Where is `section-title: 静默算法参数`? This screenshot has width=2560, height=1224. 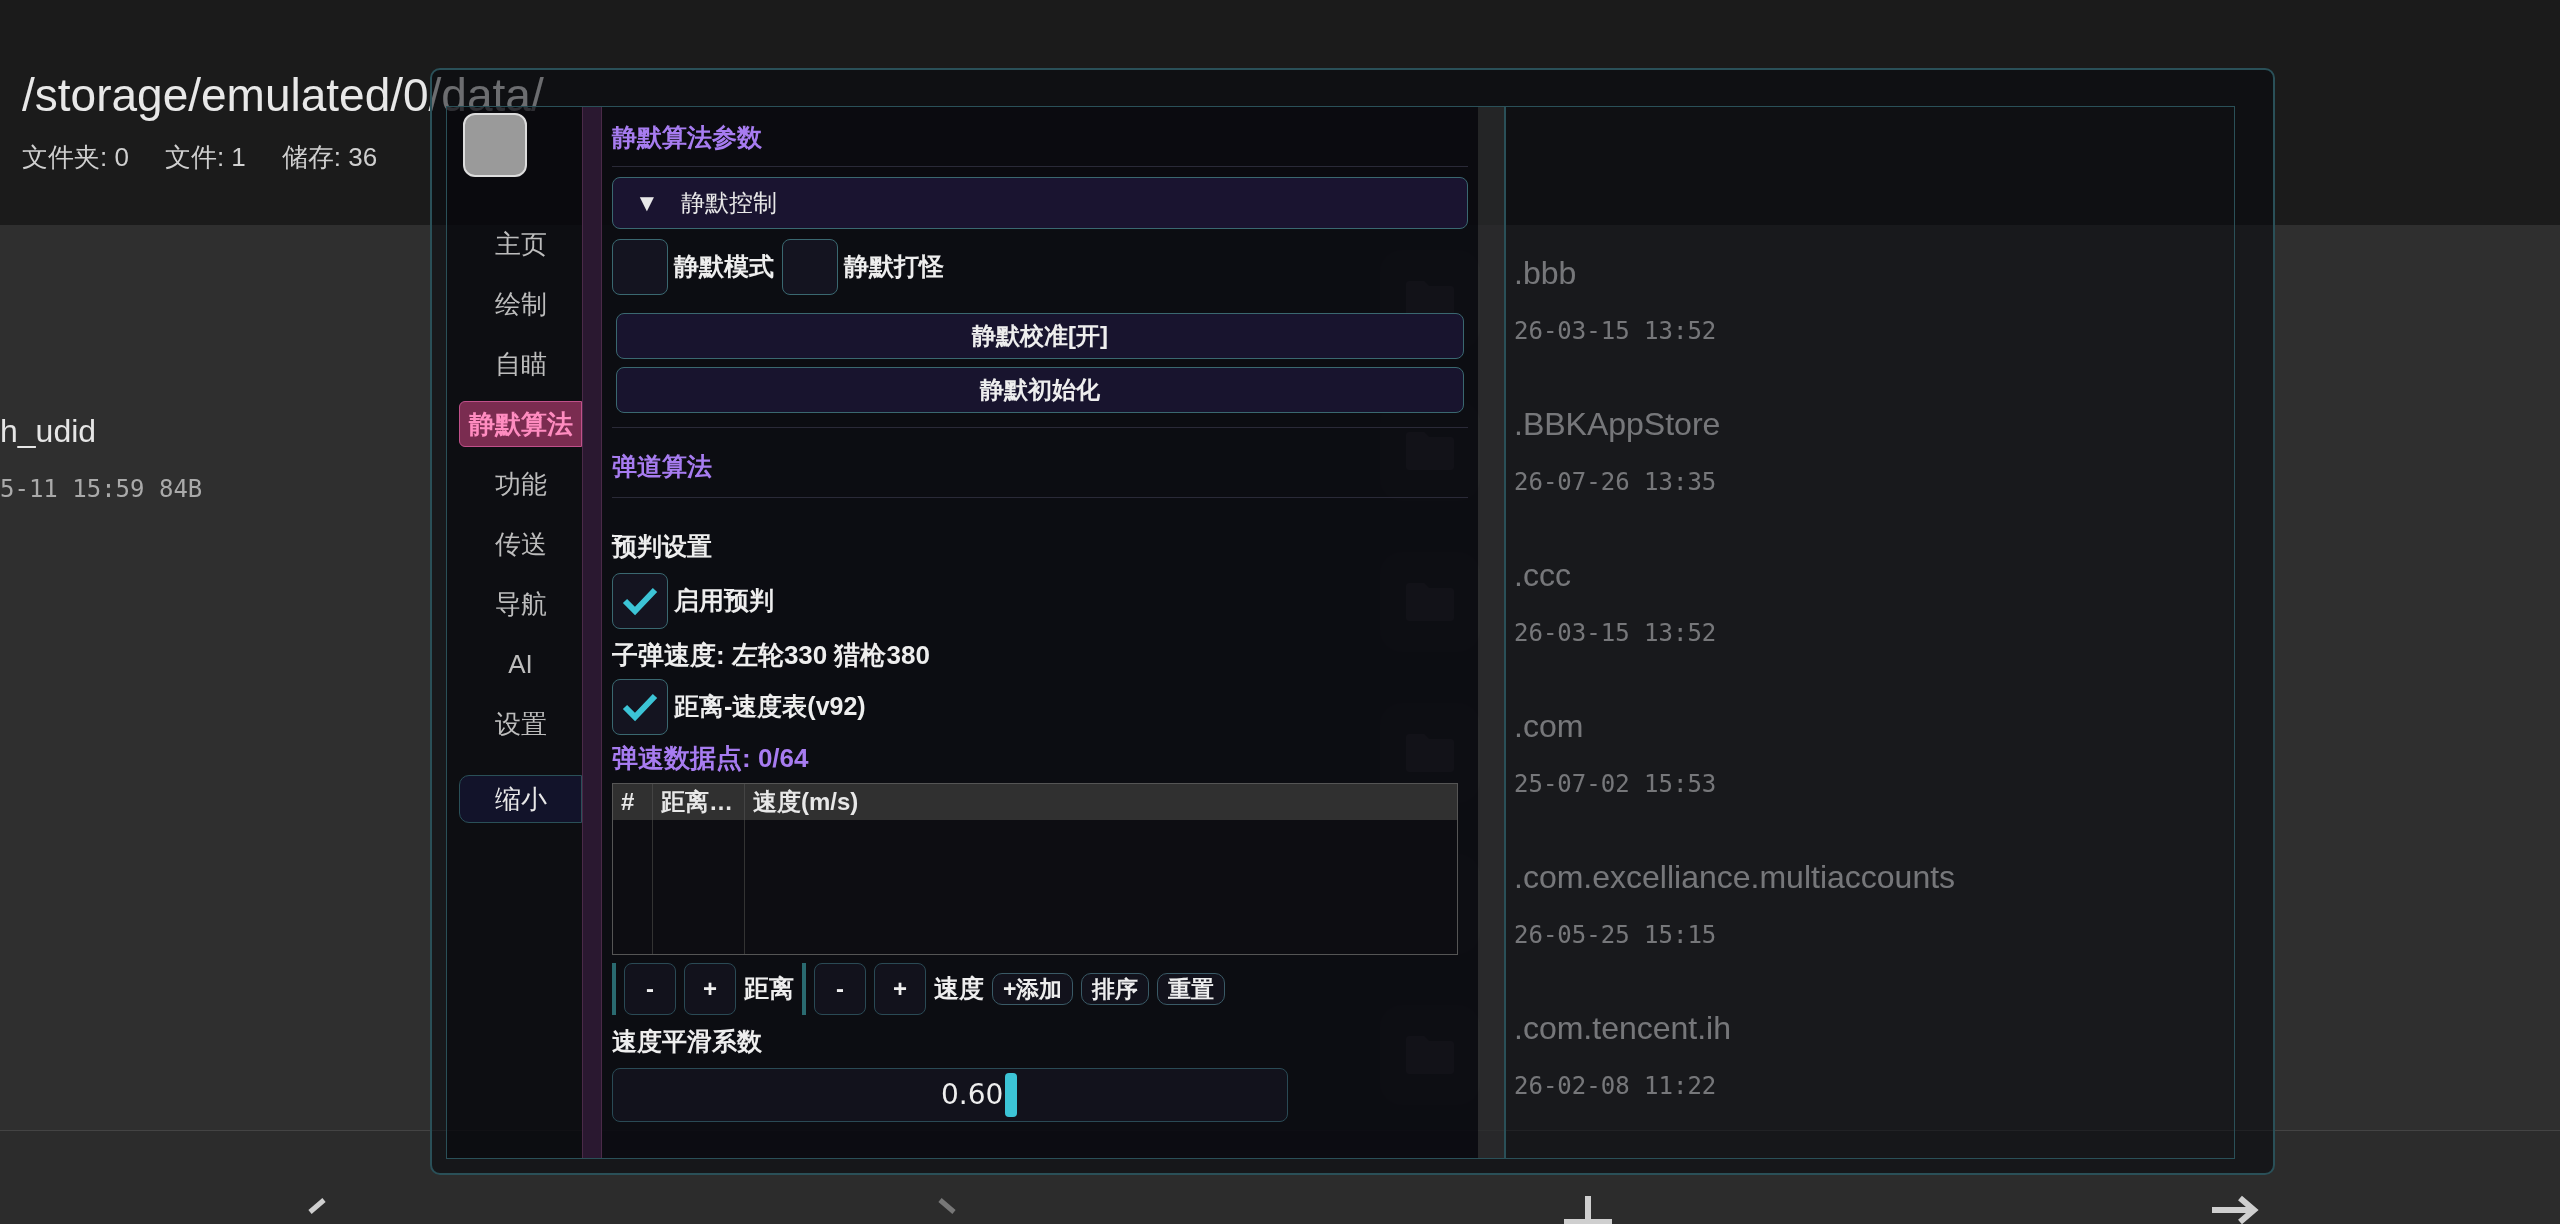 section-title: 静默算法参数 is located at coordinates (687, 137).